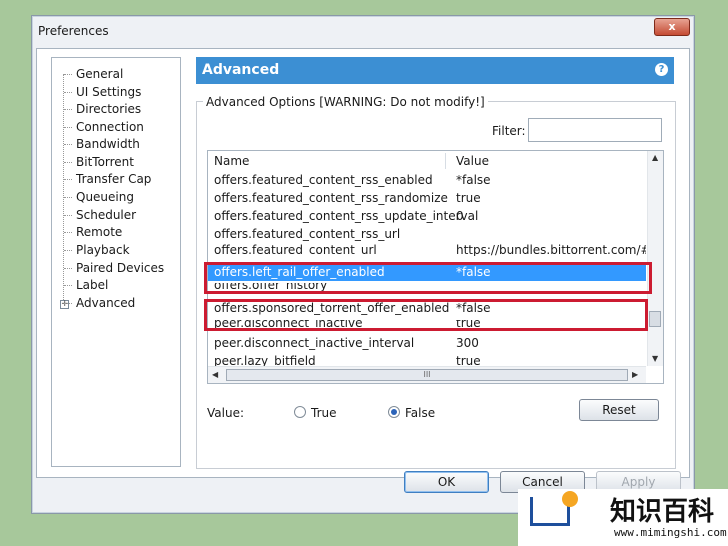 The width and height of the screenshot is (728, 546). I want to click on tree-item-bandwidth: Bandwidth, so click(102, 144).